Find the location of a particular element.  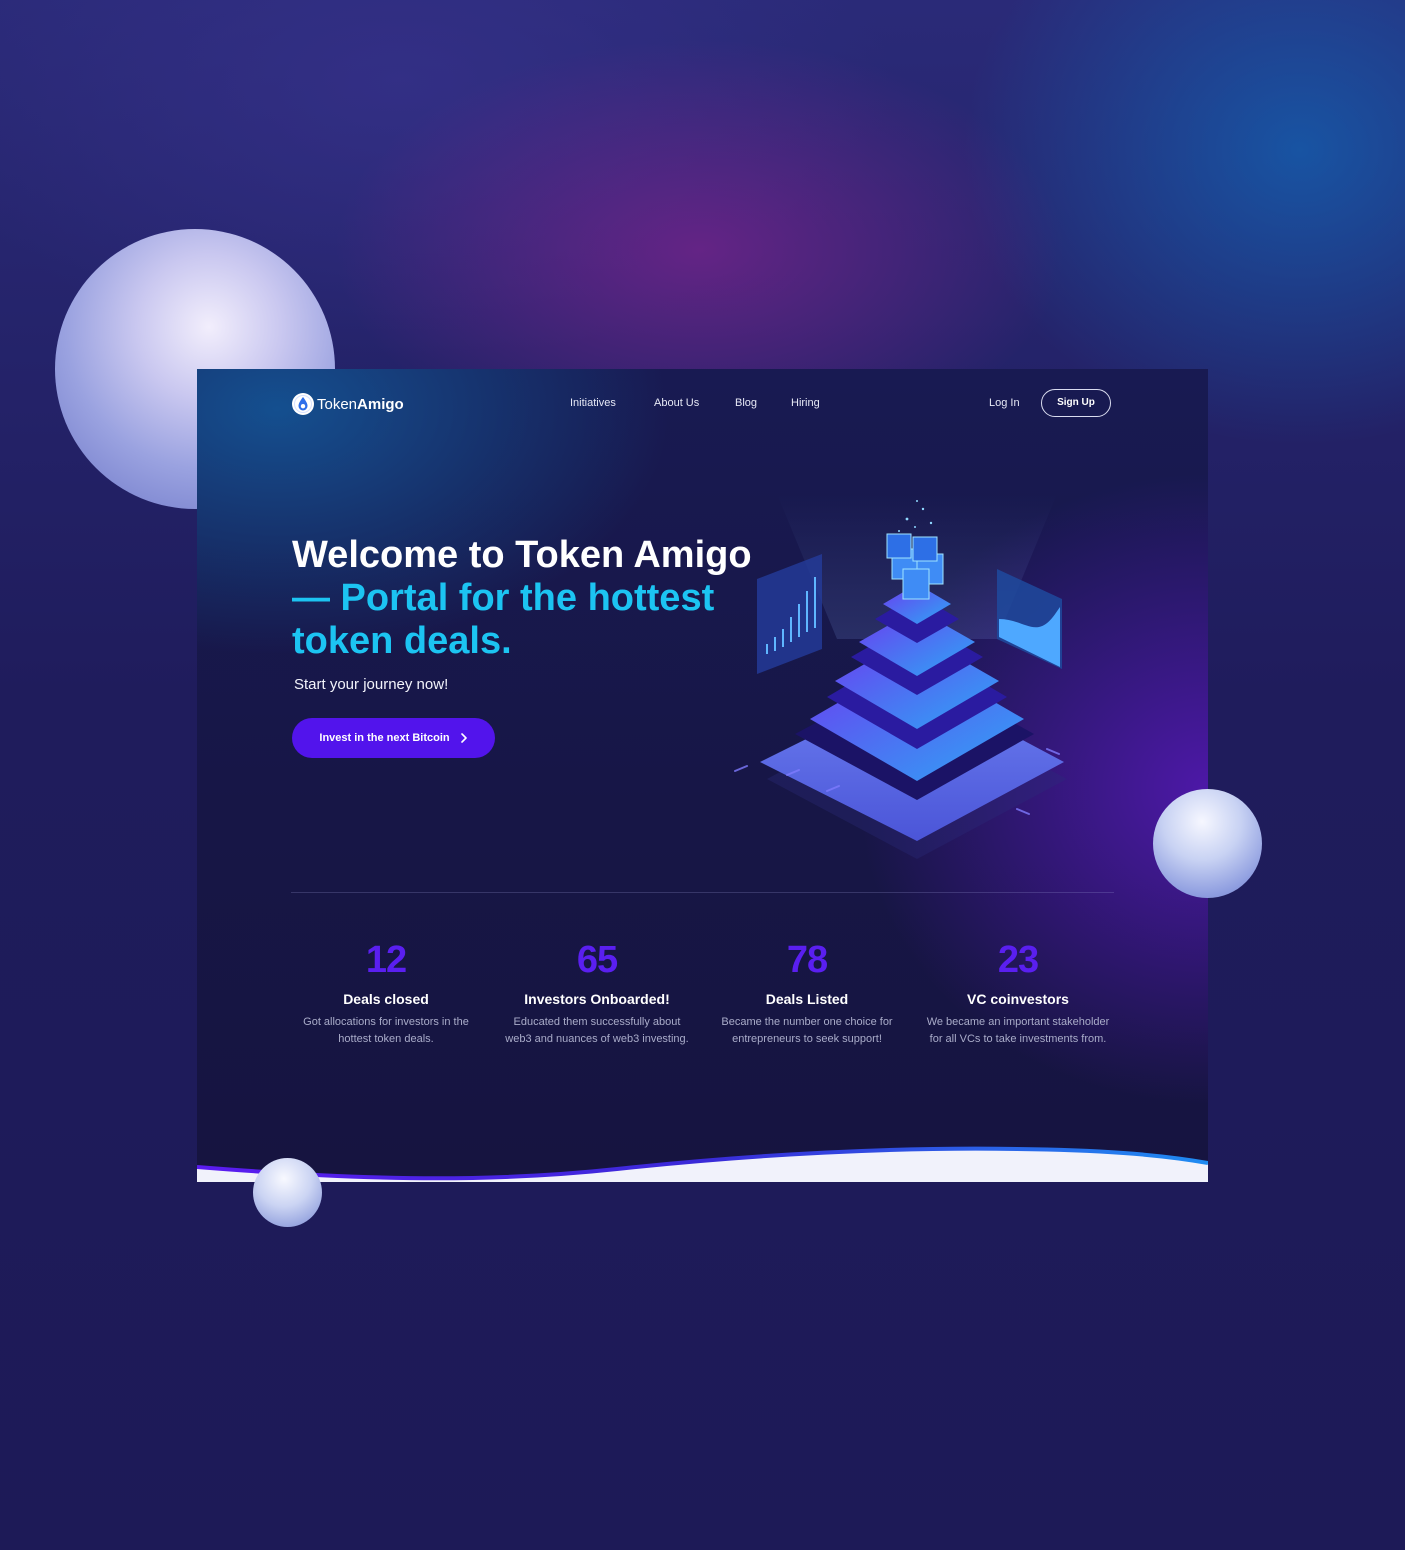

hero-subtitle: Start your journey now! is located at coordinates (371, 684).